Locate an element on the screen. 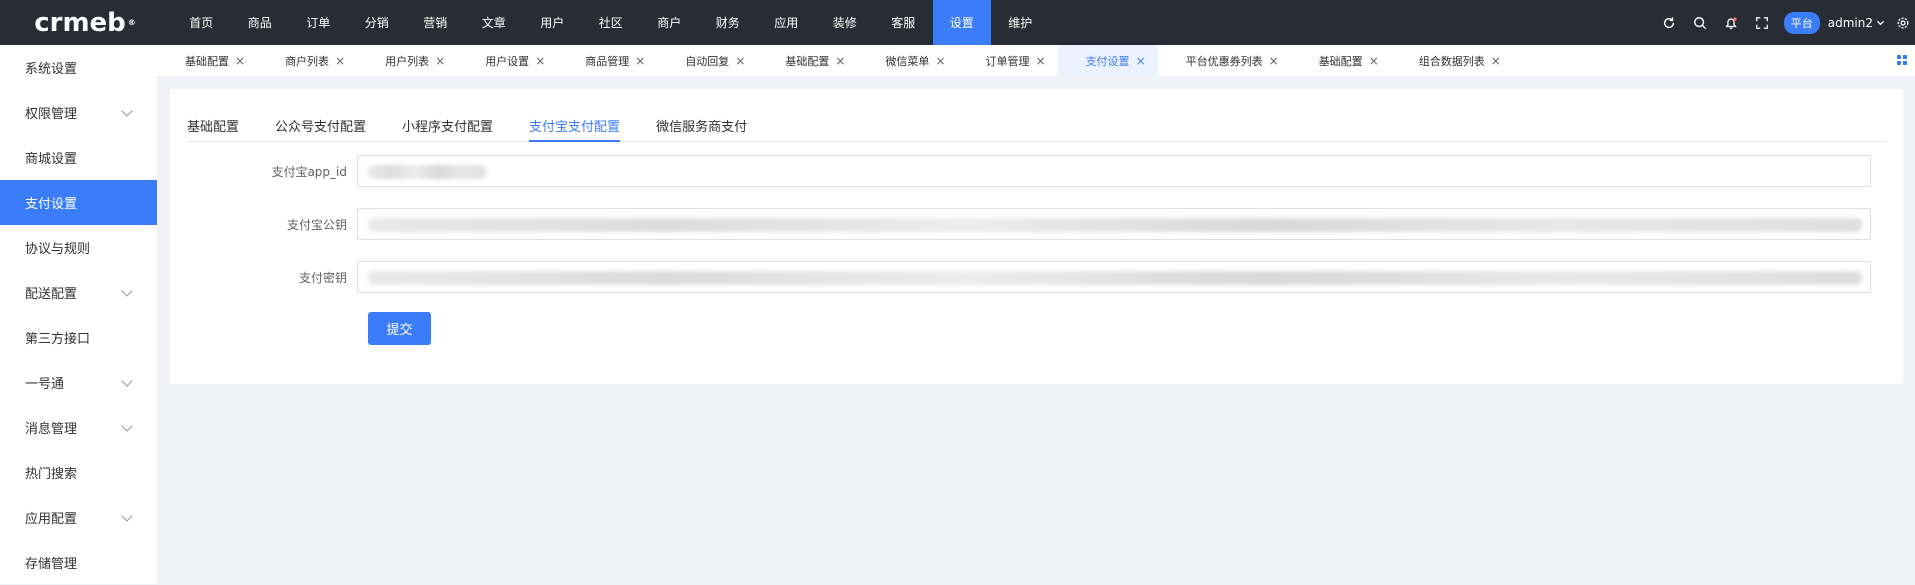 The height and width of the screenshot is (585, 1915). nav-item-maintenance: 维护 is located at coordinates (1020, 22).